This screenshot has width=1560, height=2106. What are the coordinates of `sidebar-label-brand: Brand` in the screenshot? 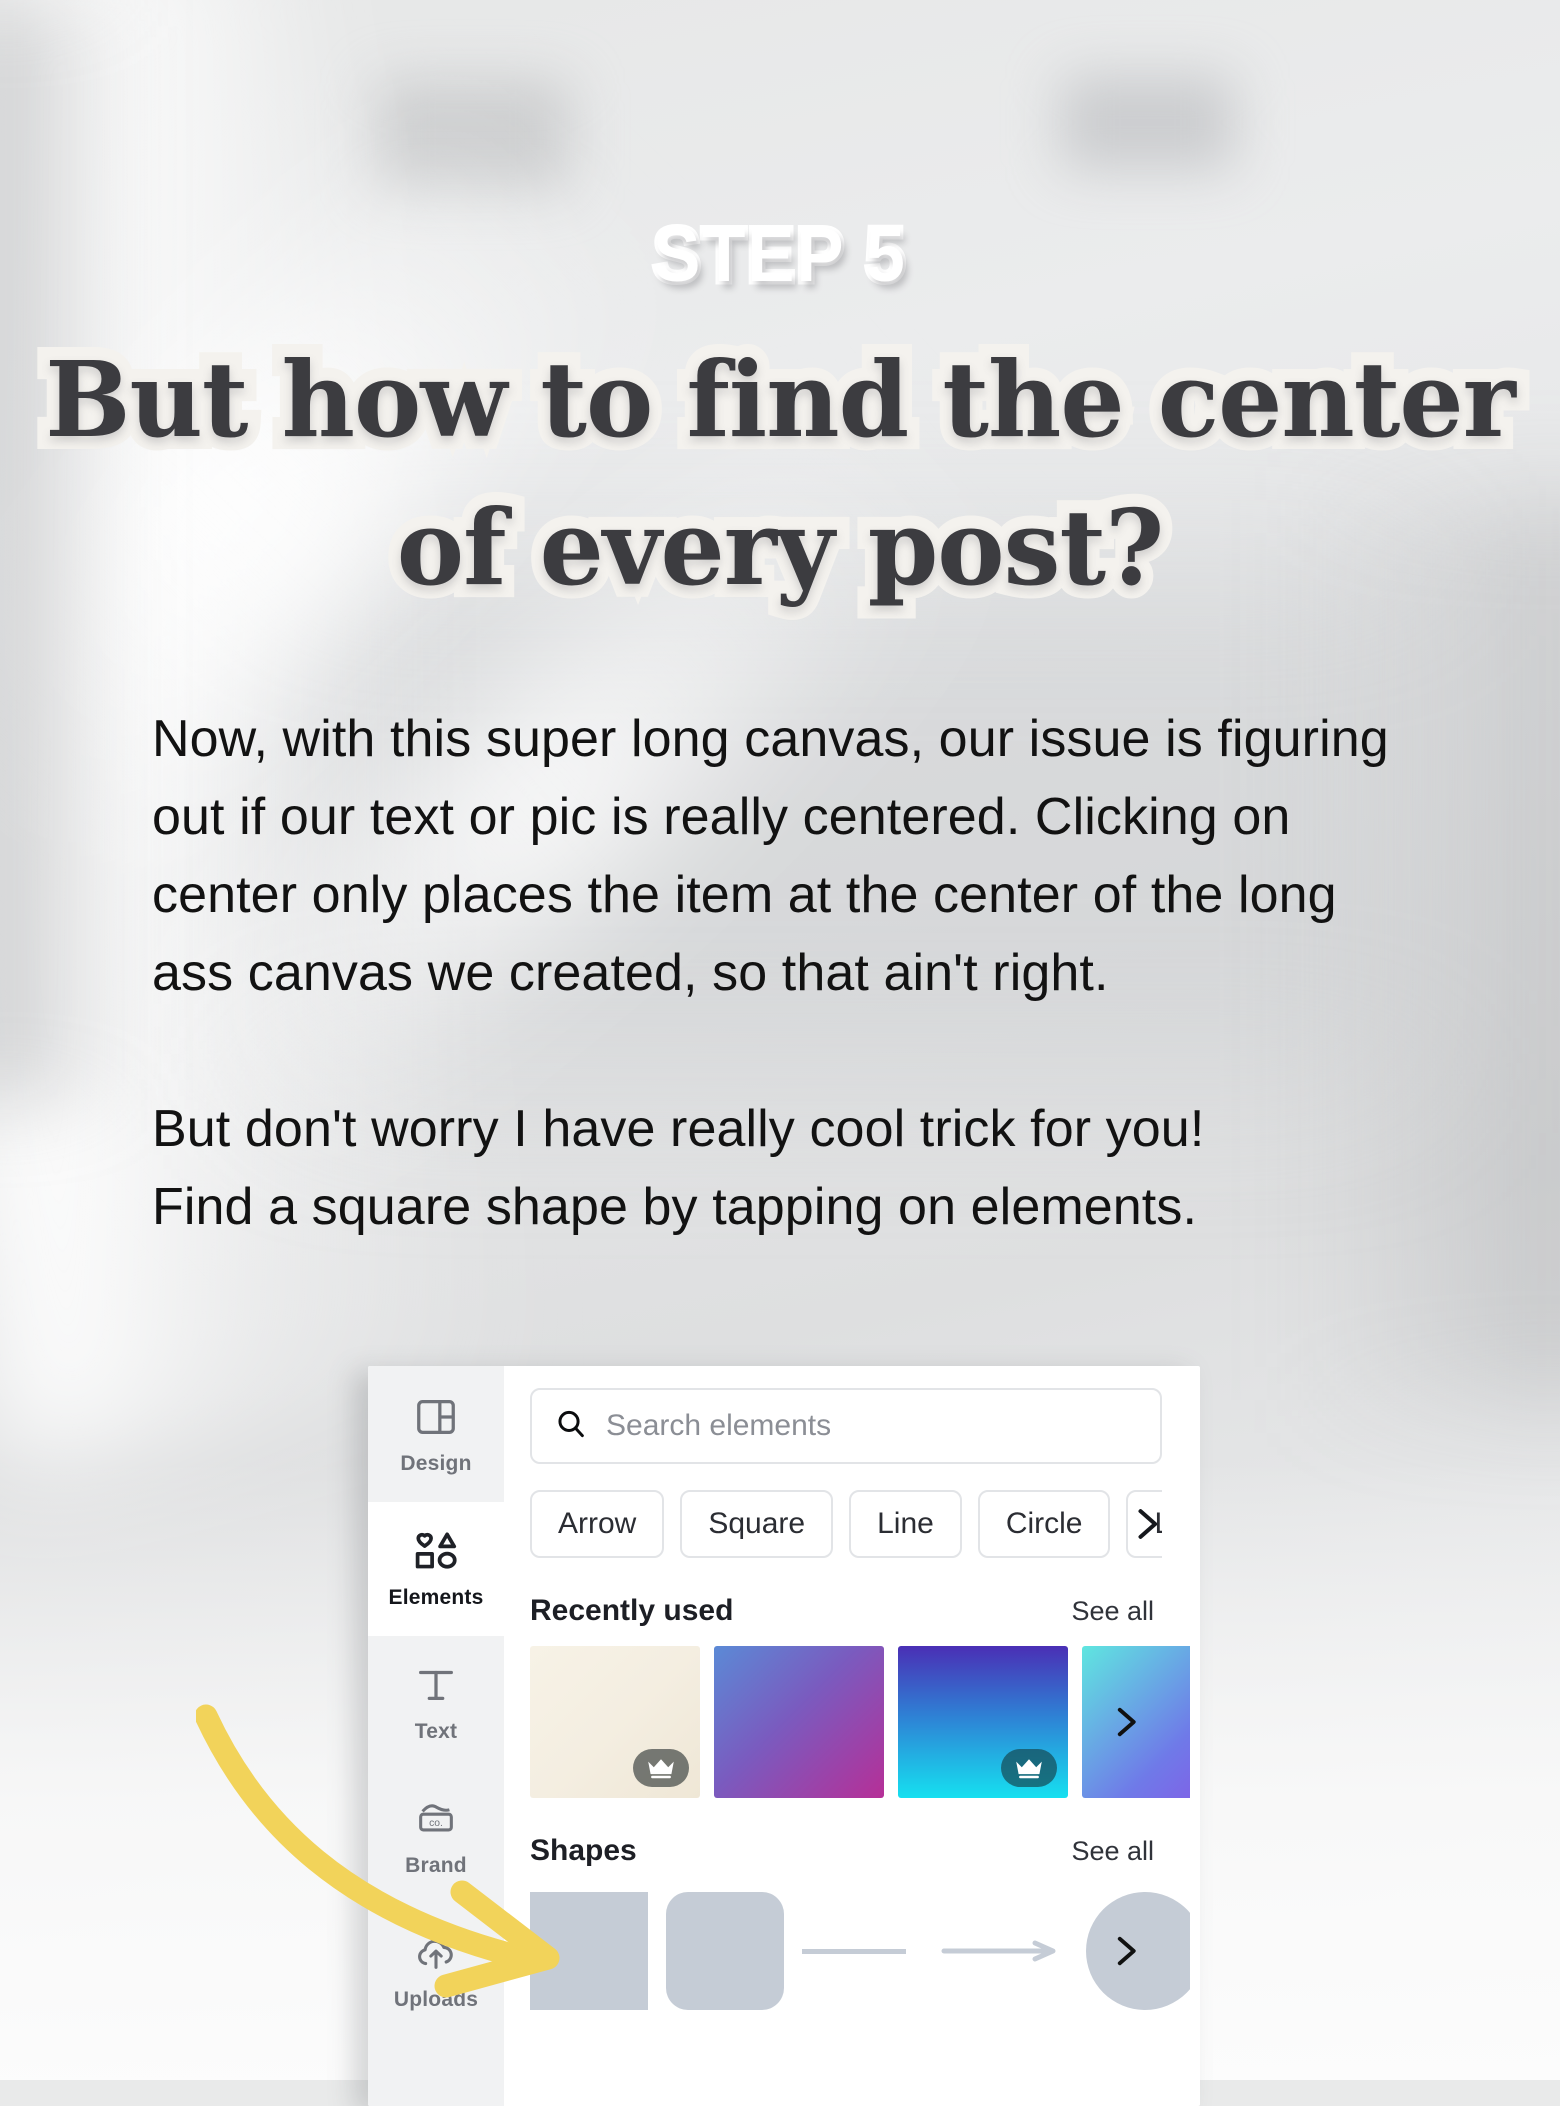 It's located at (436, 1865).